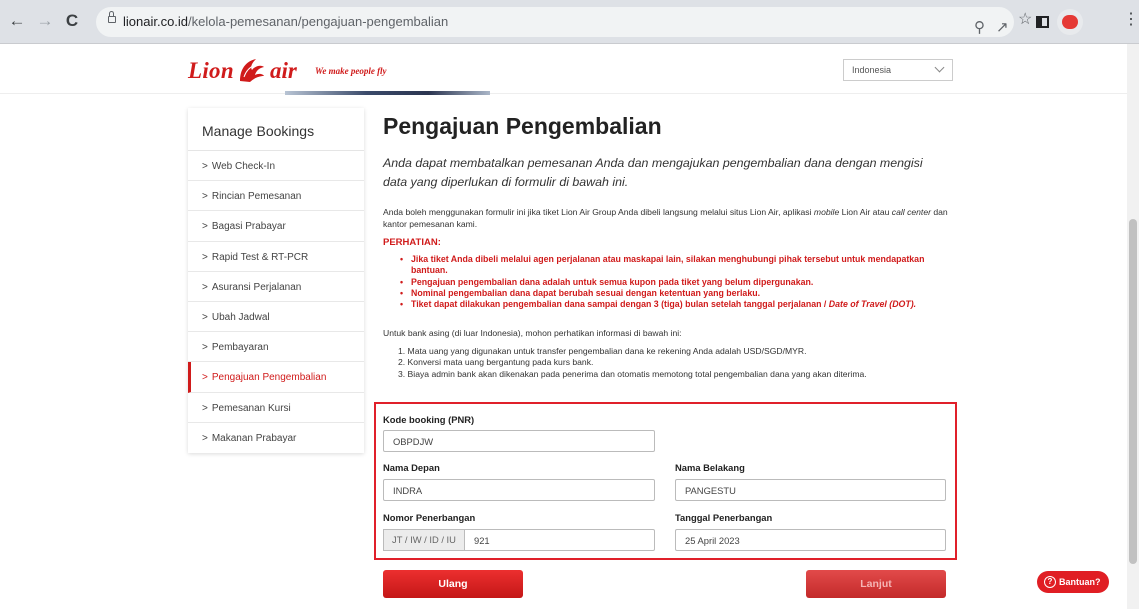 The height and width of the screenshot is (609, 1139). I want to click on first-name-input, so click(519, 490).